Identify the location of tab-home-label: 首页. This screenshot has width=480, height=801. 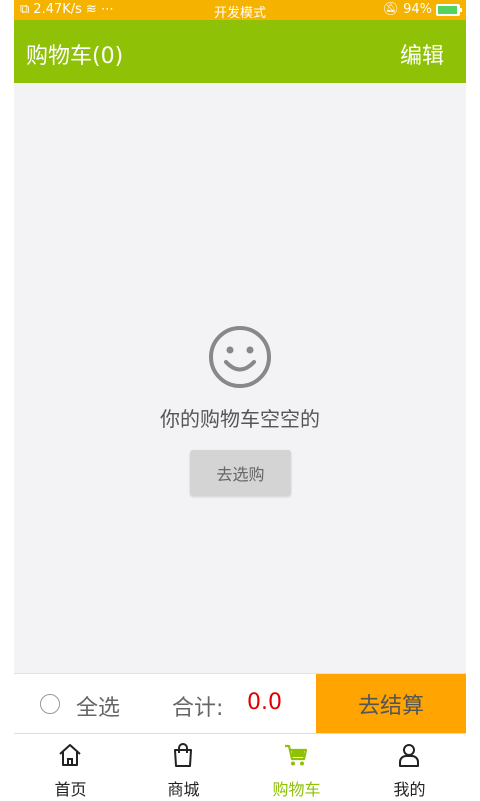
(70, 789).